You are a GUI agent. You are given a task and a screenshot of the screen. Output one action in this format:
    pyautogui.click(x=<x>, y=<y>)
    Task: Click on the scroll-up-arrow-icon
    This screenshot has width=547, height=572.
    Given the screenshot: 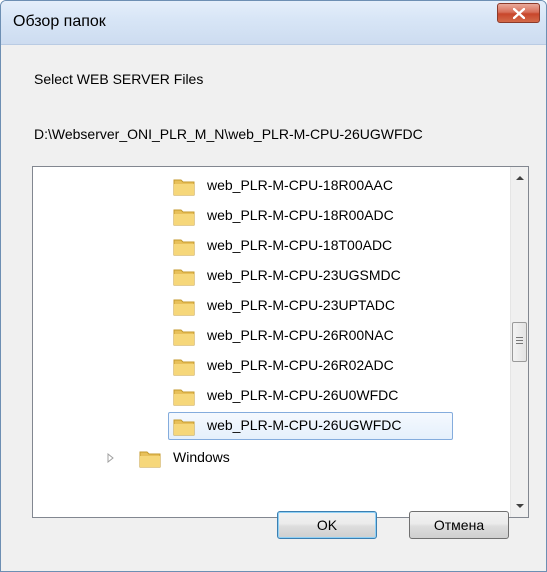 What is the action you would take?
    pyautogui.click(x=520, y=178)
    